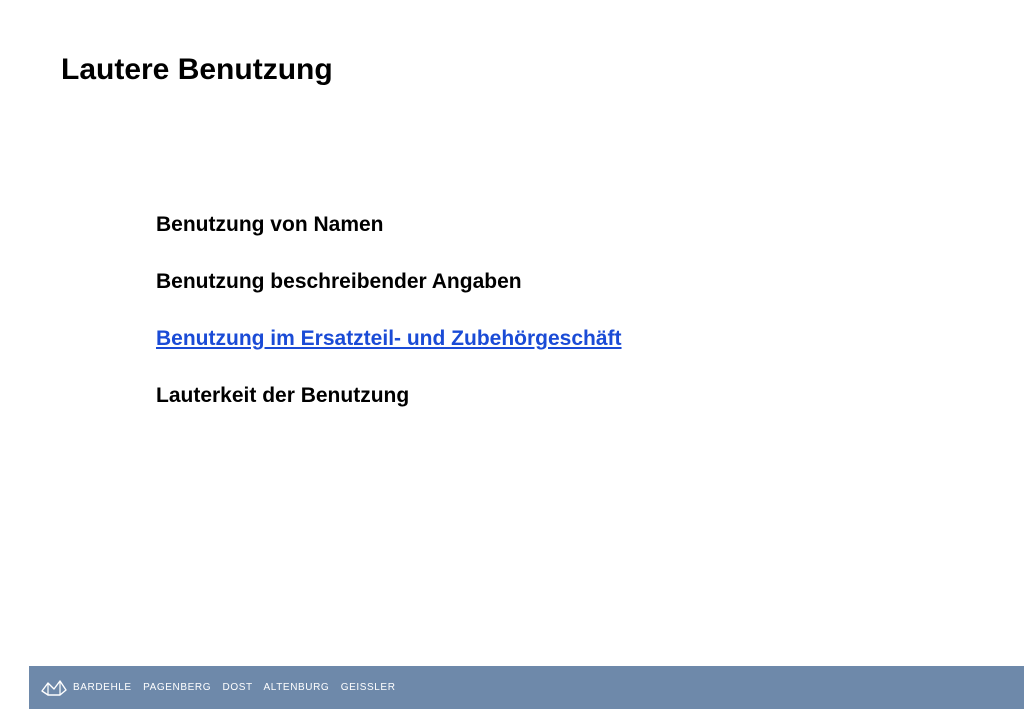 The width and height of the screenshot is (1024, 709). Describe the element at coordinates (296, 687) in the screenshot. I see `firm-name-part: ALTENBURG` at that location.